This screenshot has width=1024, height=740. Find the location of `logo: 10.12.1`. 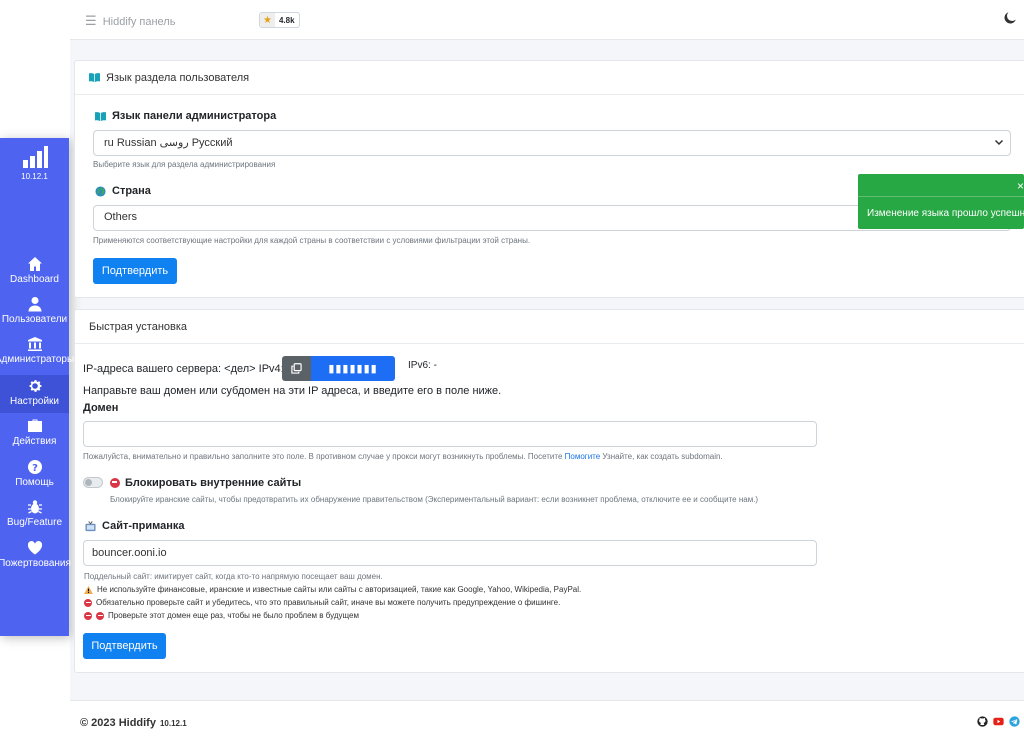

logo: 10.12.1 is located at coordinates (34, 163).